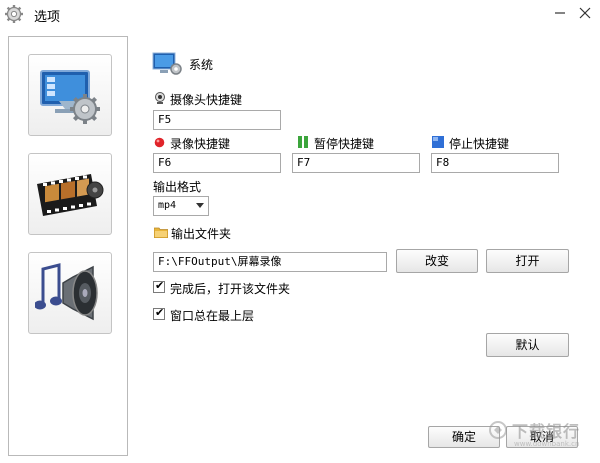 The height and width of the screenshot is (463, 600). I want to click on category-video-button, so click(70, 194).